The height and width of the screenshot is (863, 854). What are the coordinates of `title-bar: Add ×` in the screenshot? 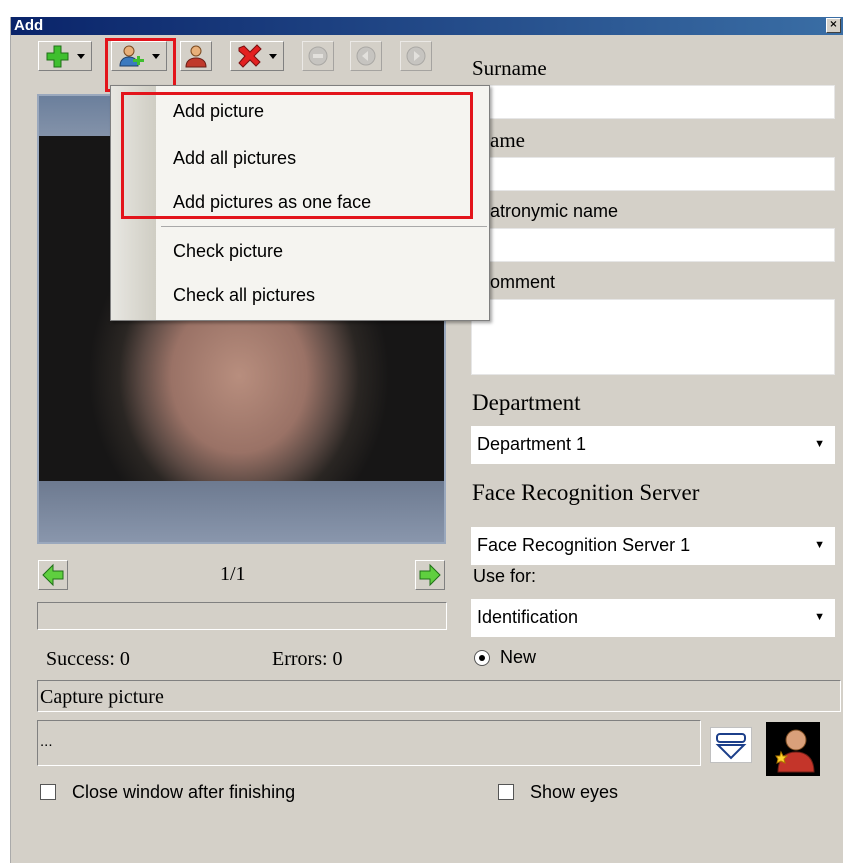 It's located at (427, 26).